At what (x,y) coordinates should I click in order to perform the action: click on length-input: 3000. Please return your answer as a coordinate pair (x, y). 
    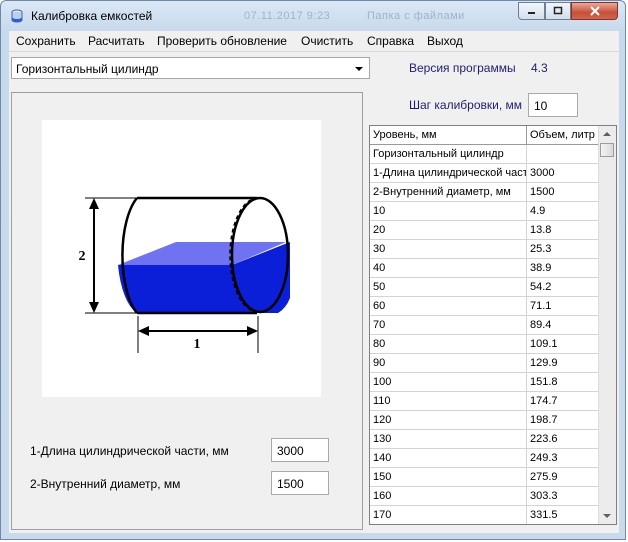
    Looking at the image, I should click on (300, 450).